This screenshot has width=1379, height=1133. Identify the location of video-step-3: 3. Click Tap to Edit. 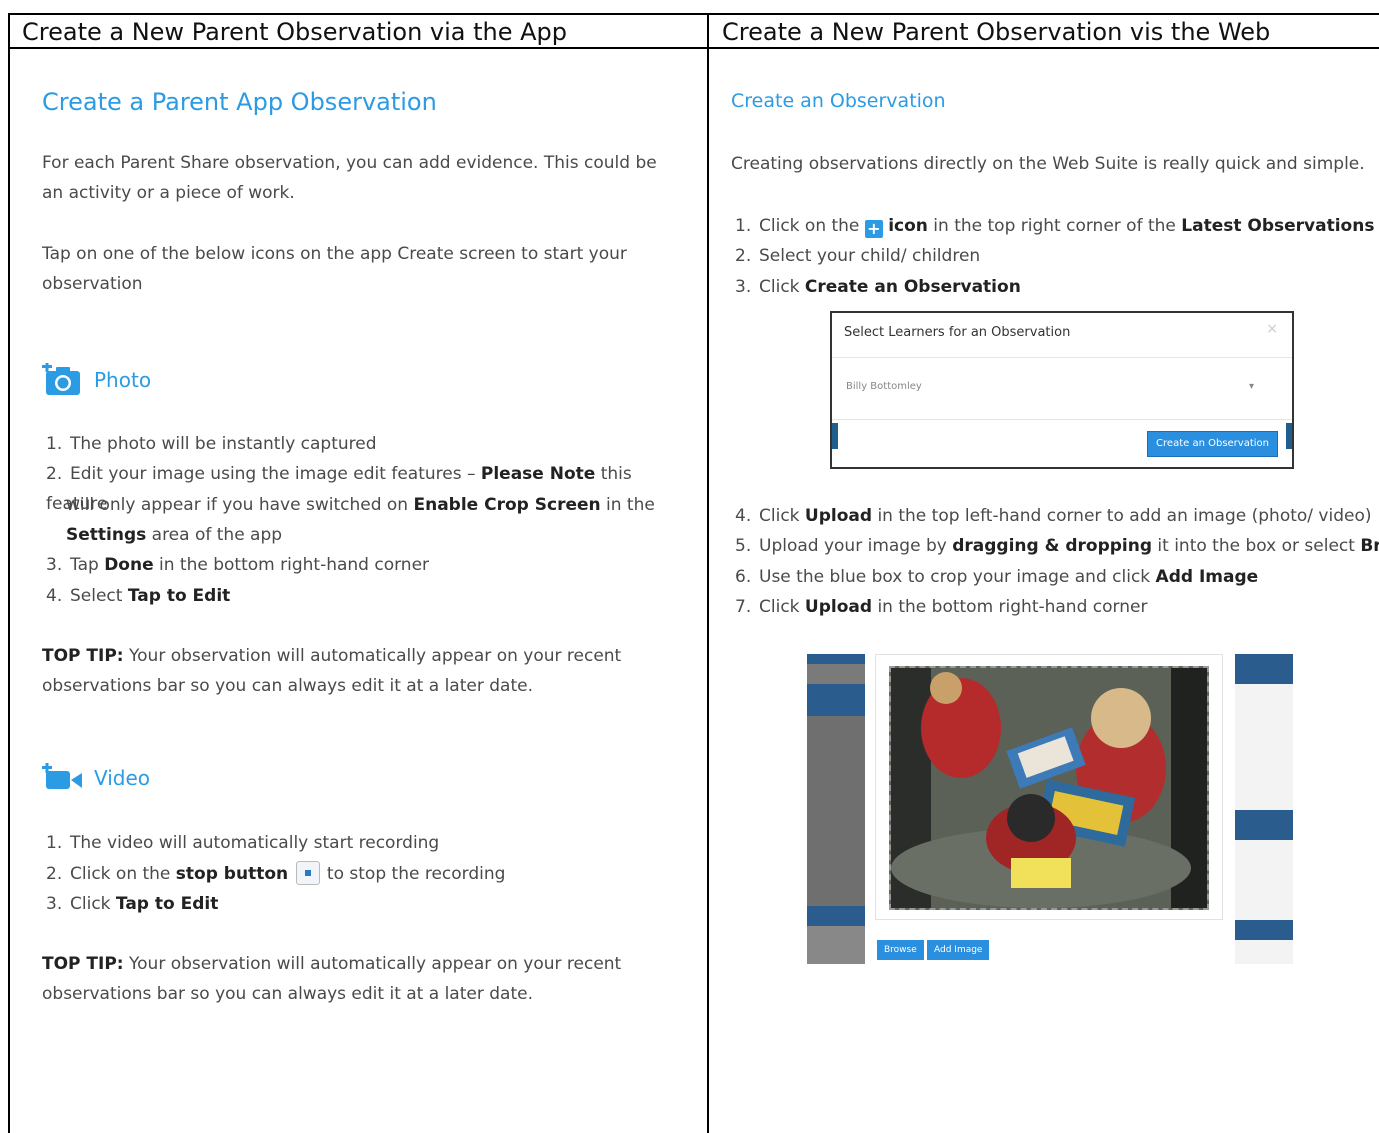
(132, 904).